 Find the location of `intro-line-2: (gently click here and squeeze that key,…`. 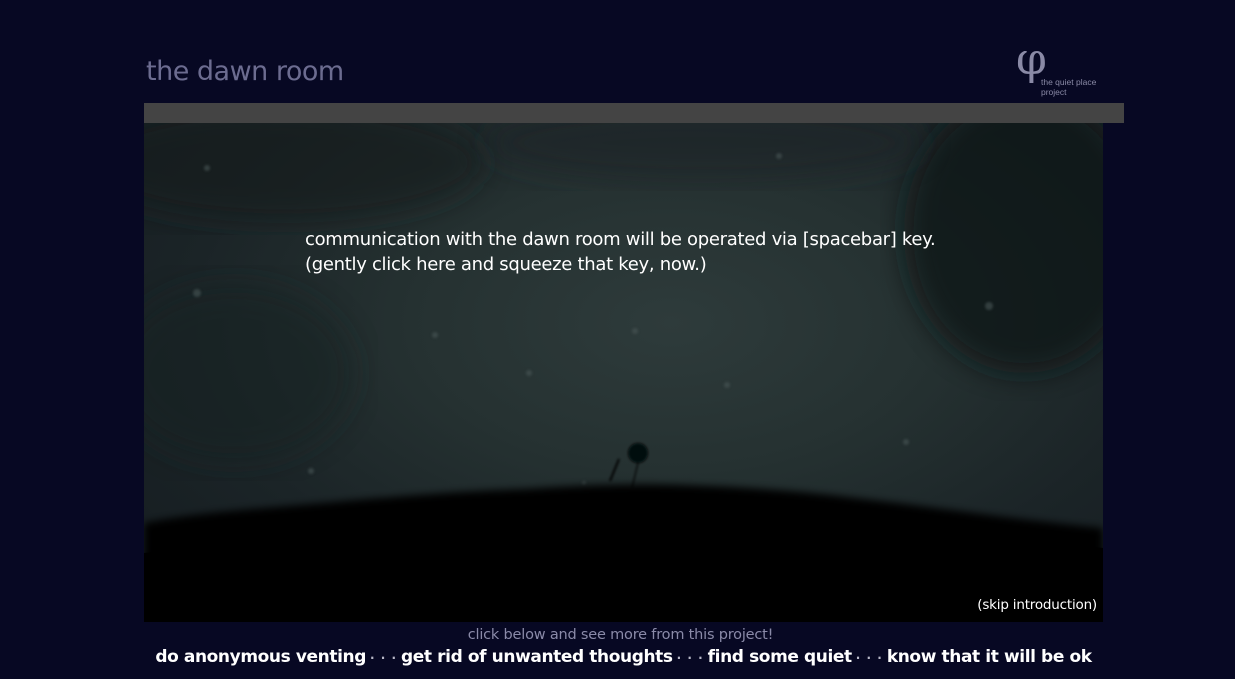

intro-line-2: (gently click here and squeeze that key,… is located at coordinates (506, 264).